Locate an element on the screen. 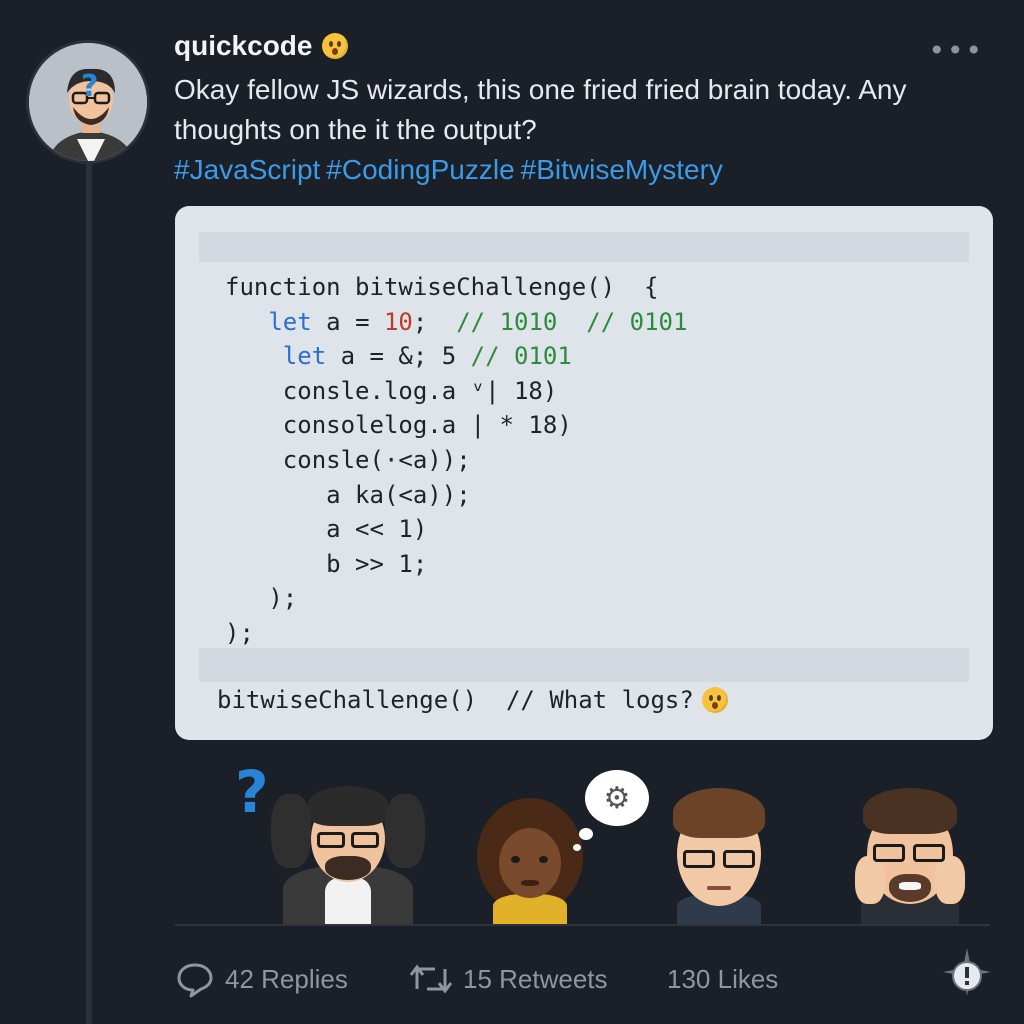 This screenshot has height=1024, width=1024. code-line: function bitwiseChallenge() { is located at coordinates (456, 287).